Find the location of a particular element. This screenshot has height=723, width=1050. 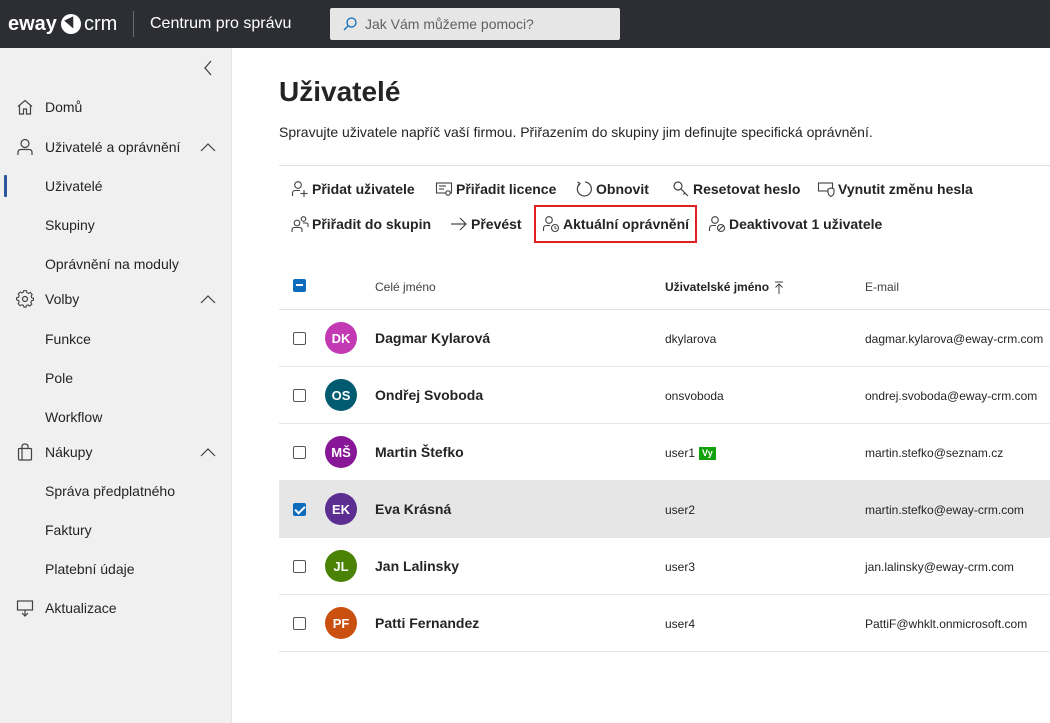

column-header-email: E-mail is located at coordinates (882, 287).